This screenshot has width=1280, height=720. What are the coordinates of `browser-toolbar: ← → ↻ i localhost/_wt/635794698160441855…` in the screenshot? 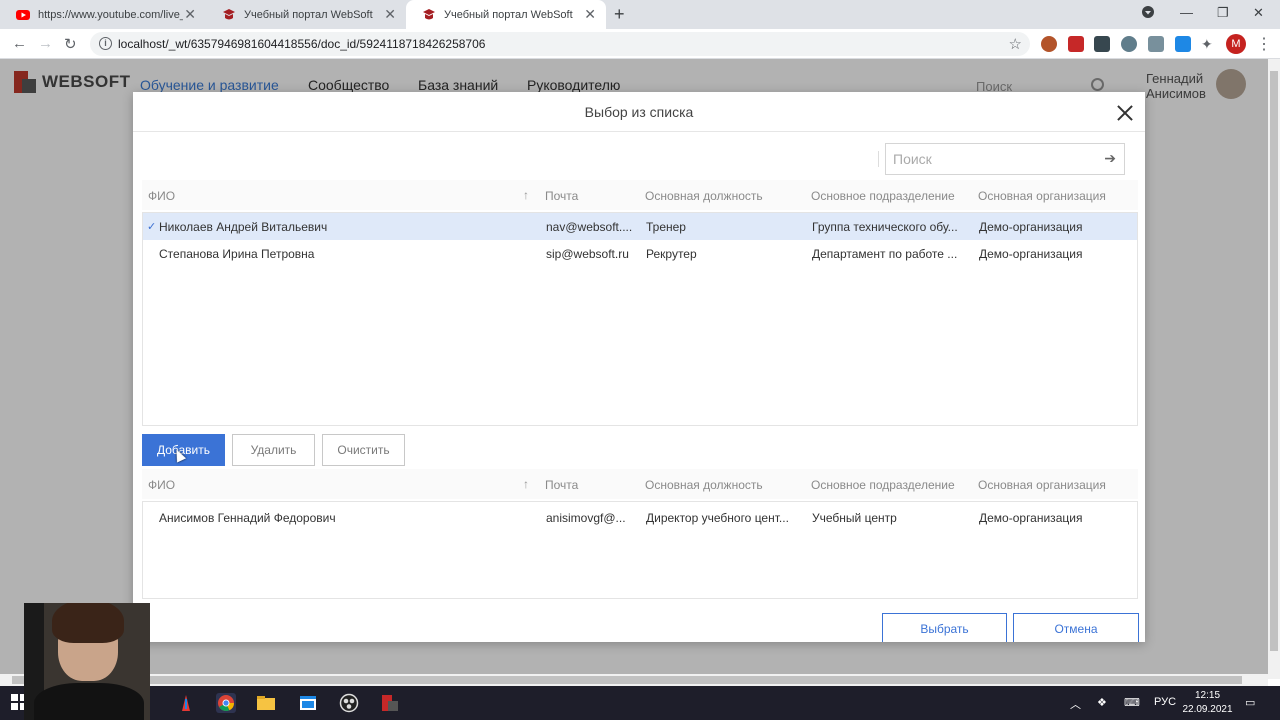 It's located at (640, 44).